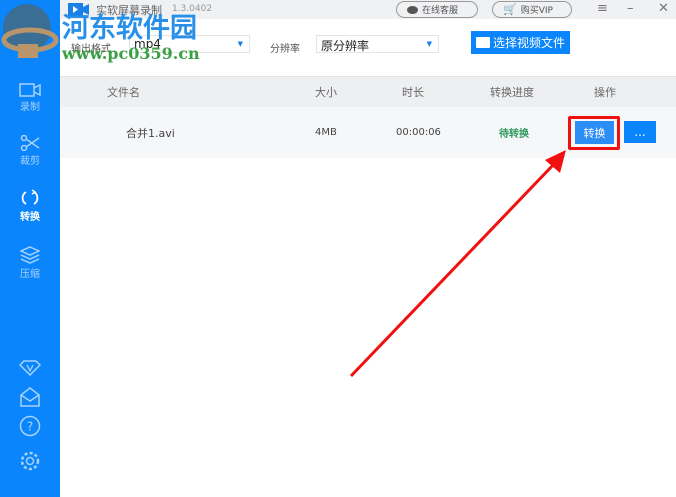 The image size is (676, 497). Describe the element at coordinates (131, 53) in the screenshot. I see `watermark-url: www.pc0359.cn` at that location.